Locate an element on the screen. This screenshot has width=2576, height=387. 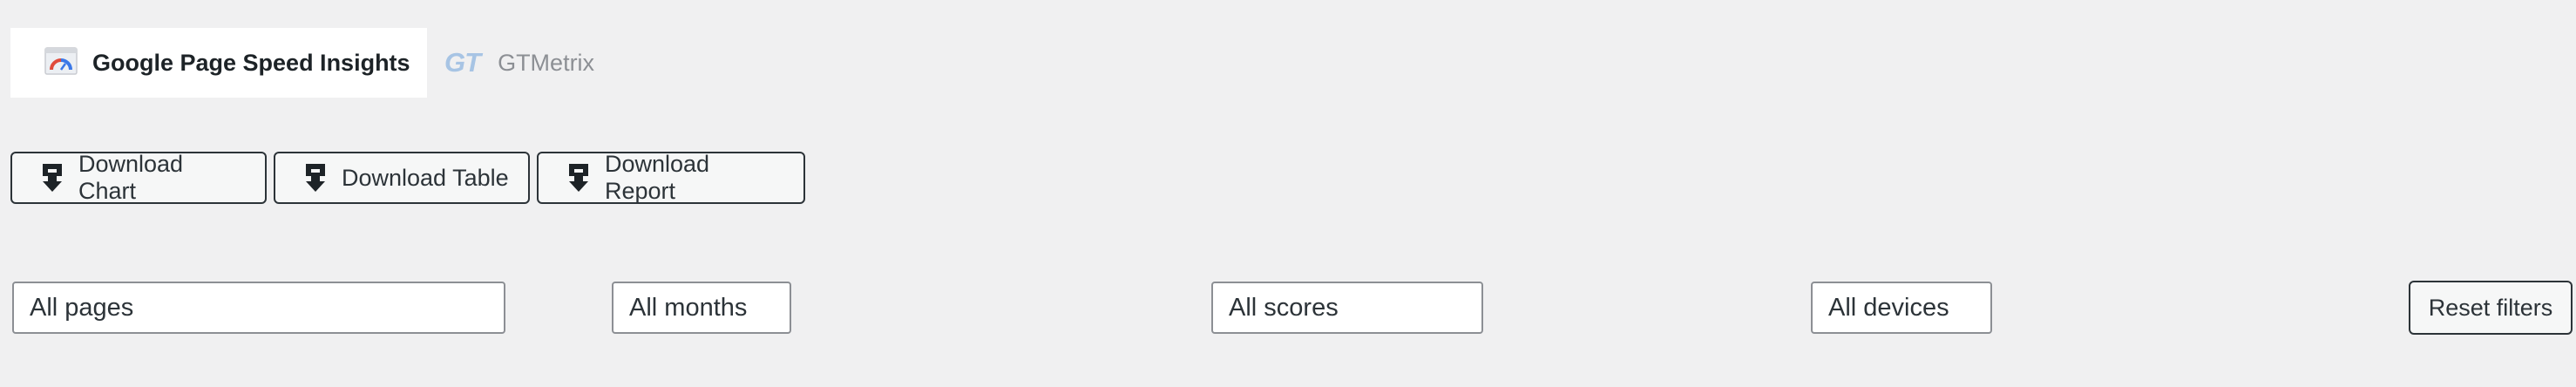
button-label: Download Chart is located at coordinates (131, 177).